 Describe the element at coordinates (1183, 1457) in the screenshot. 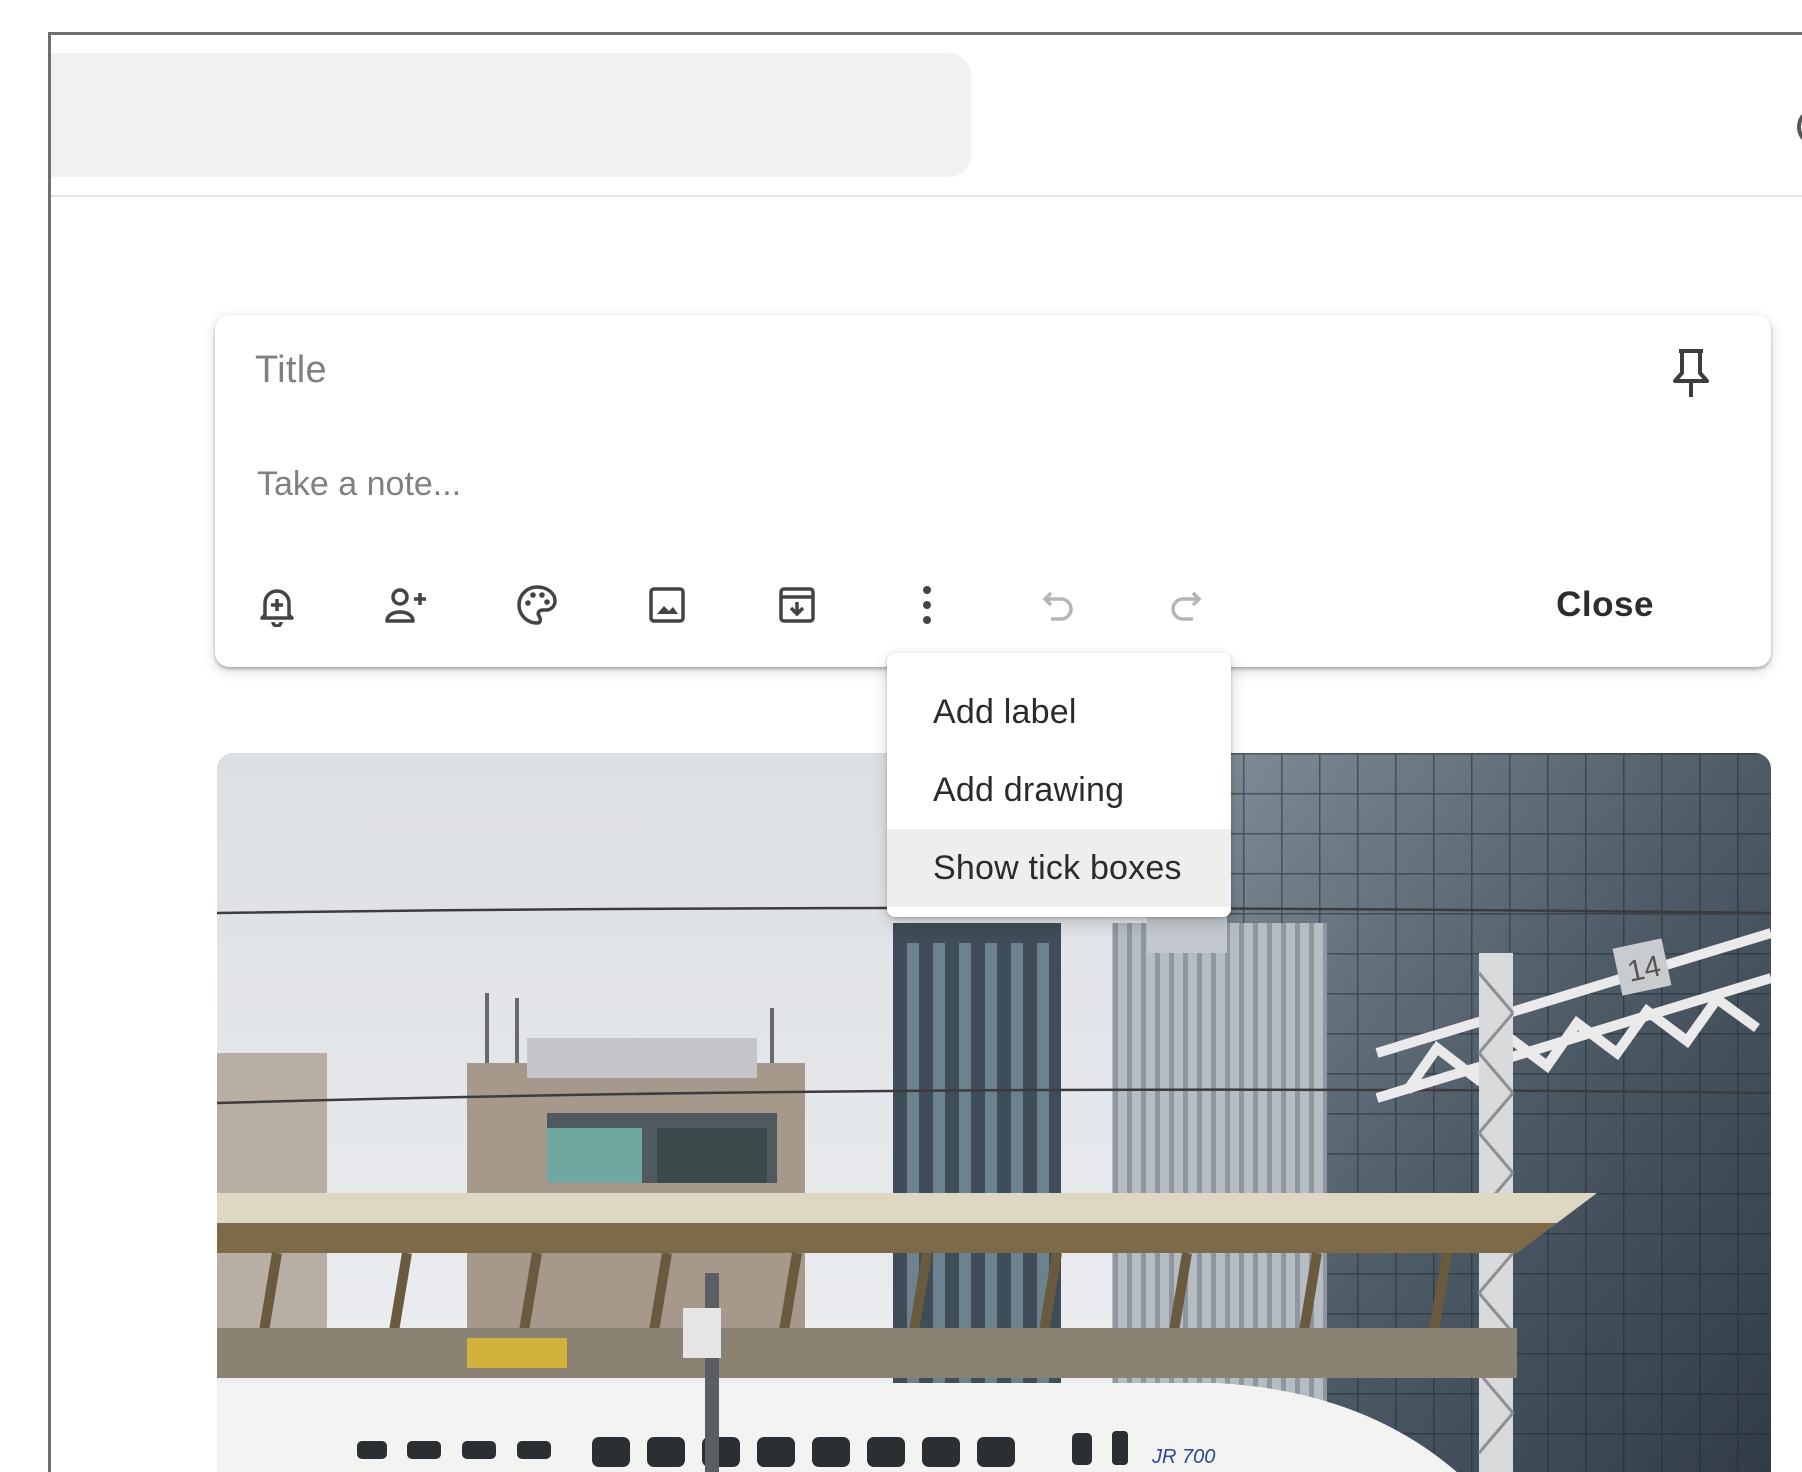

I see `train-marking: JR 700` at that location.